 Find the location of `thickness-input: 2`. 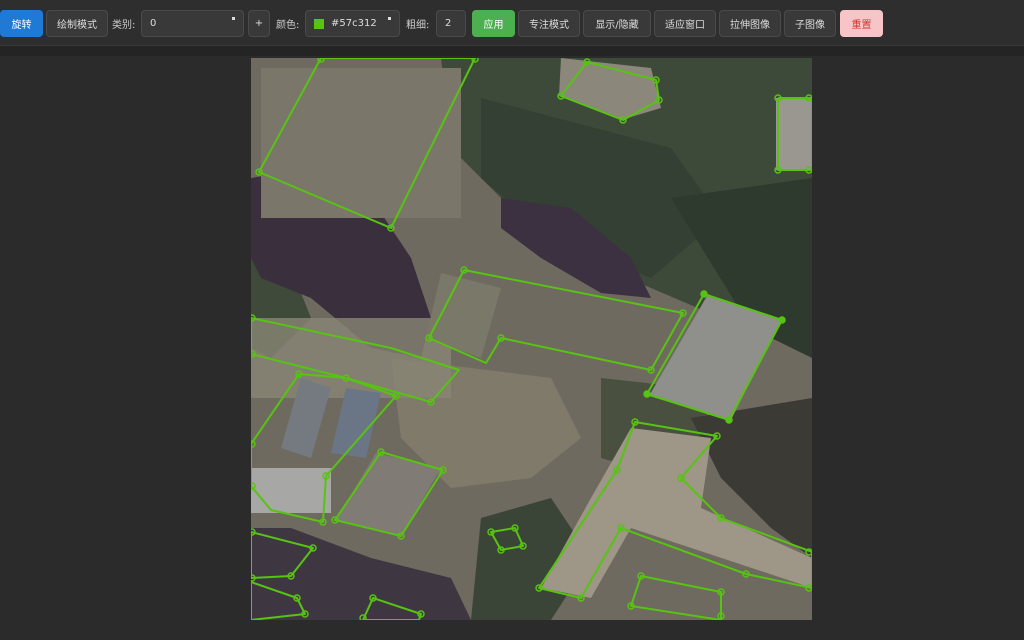

thickness-input: 2 is located at coordinates (451, 23).